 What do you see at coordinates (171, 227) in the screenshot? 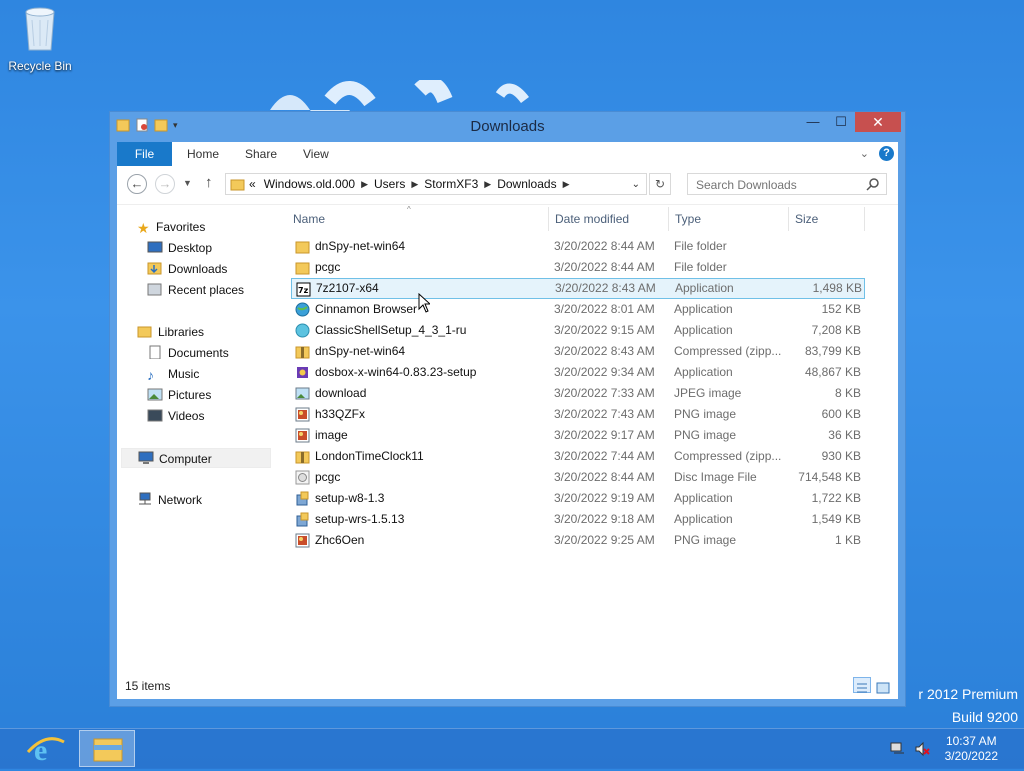
I see `nav-favorites: ★ Favorites` at bounding box center [171, 227].